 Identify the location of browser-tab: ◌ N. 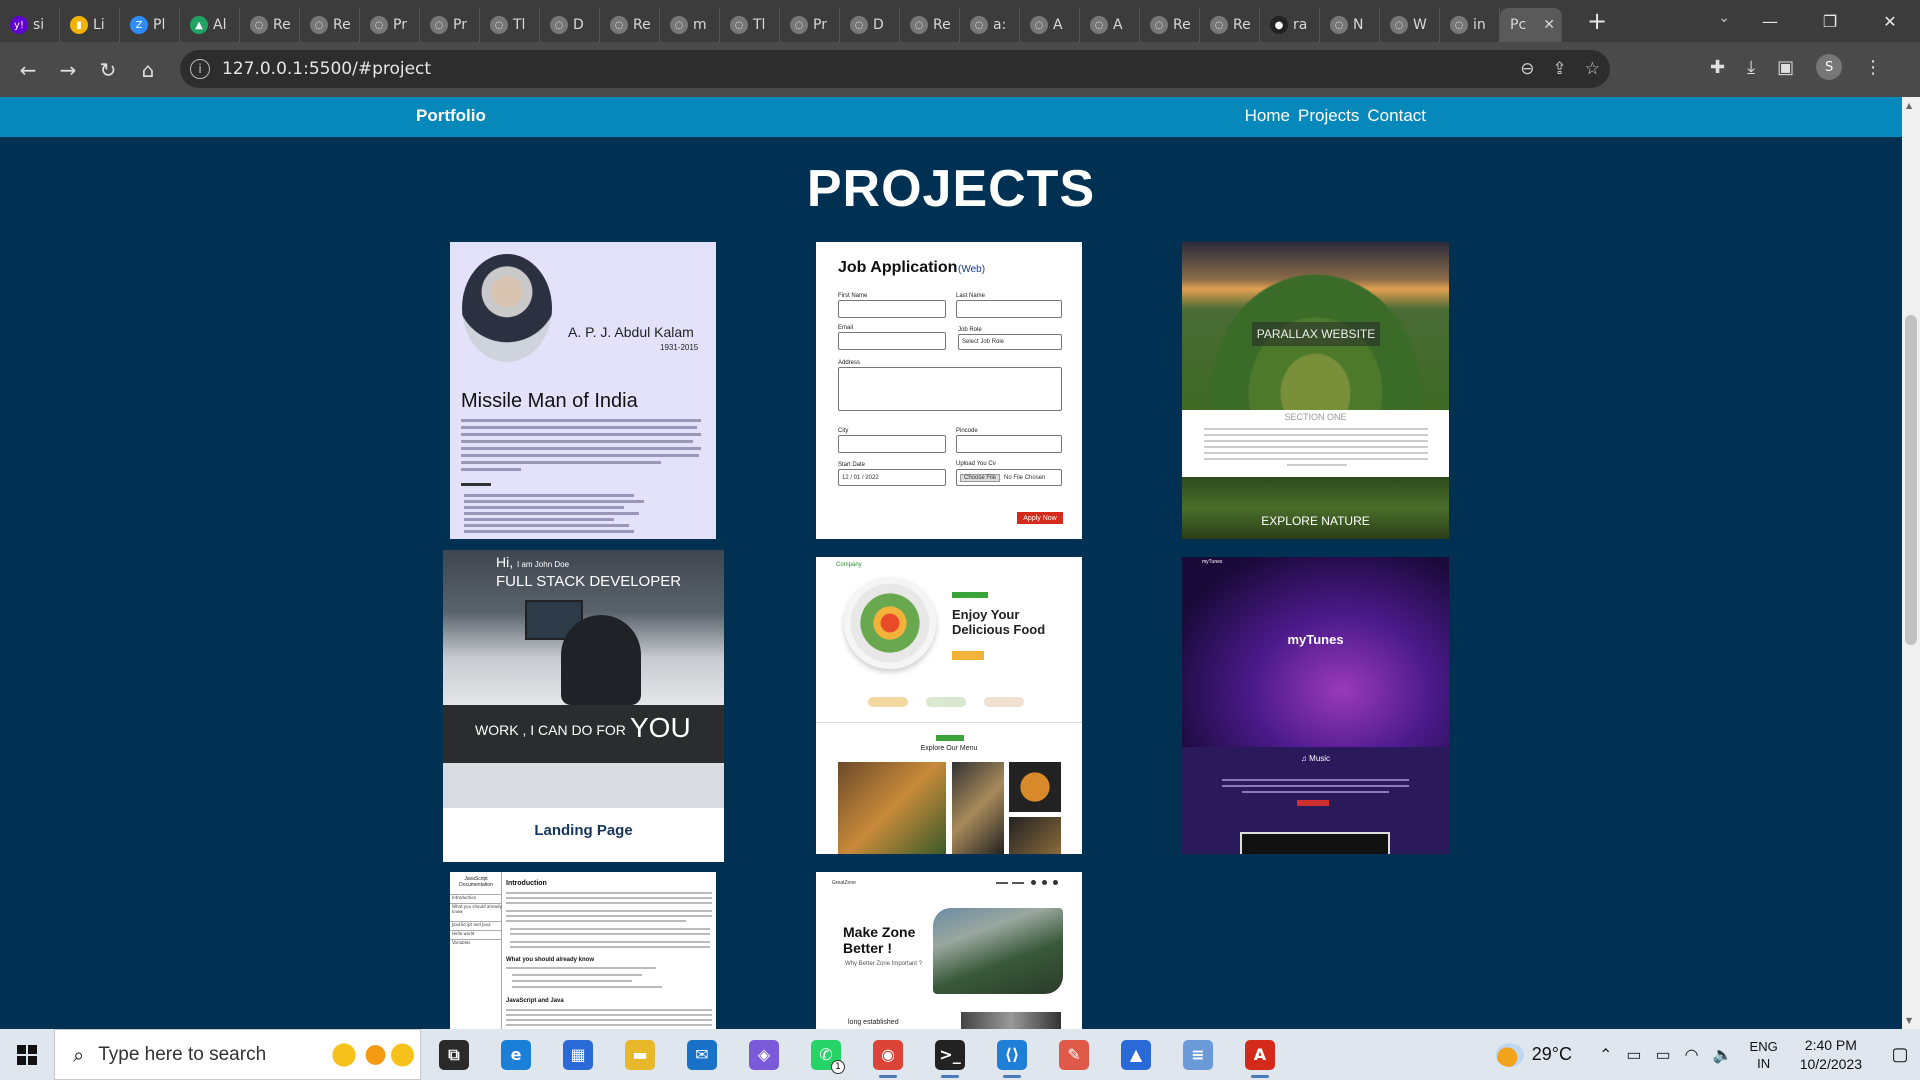
(1350, 25).